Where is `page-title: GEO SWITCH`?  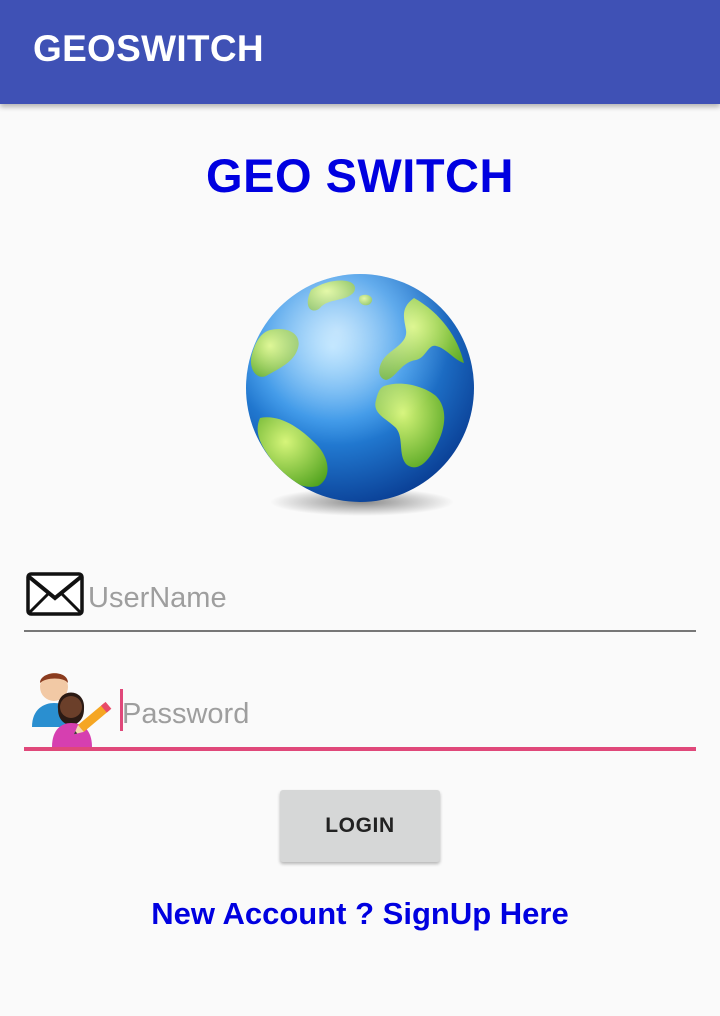
page-title: GEO SWITCH is located at coordinates (360, 175).